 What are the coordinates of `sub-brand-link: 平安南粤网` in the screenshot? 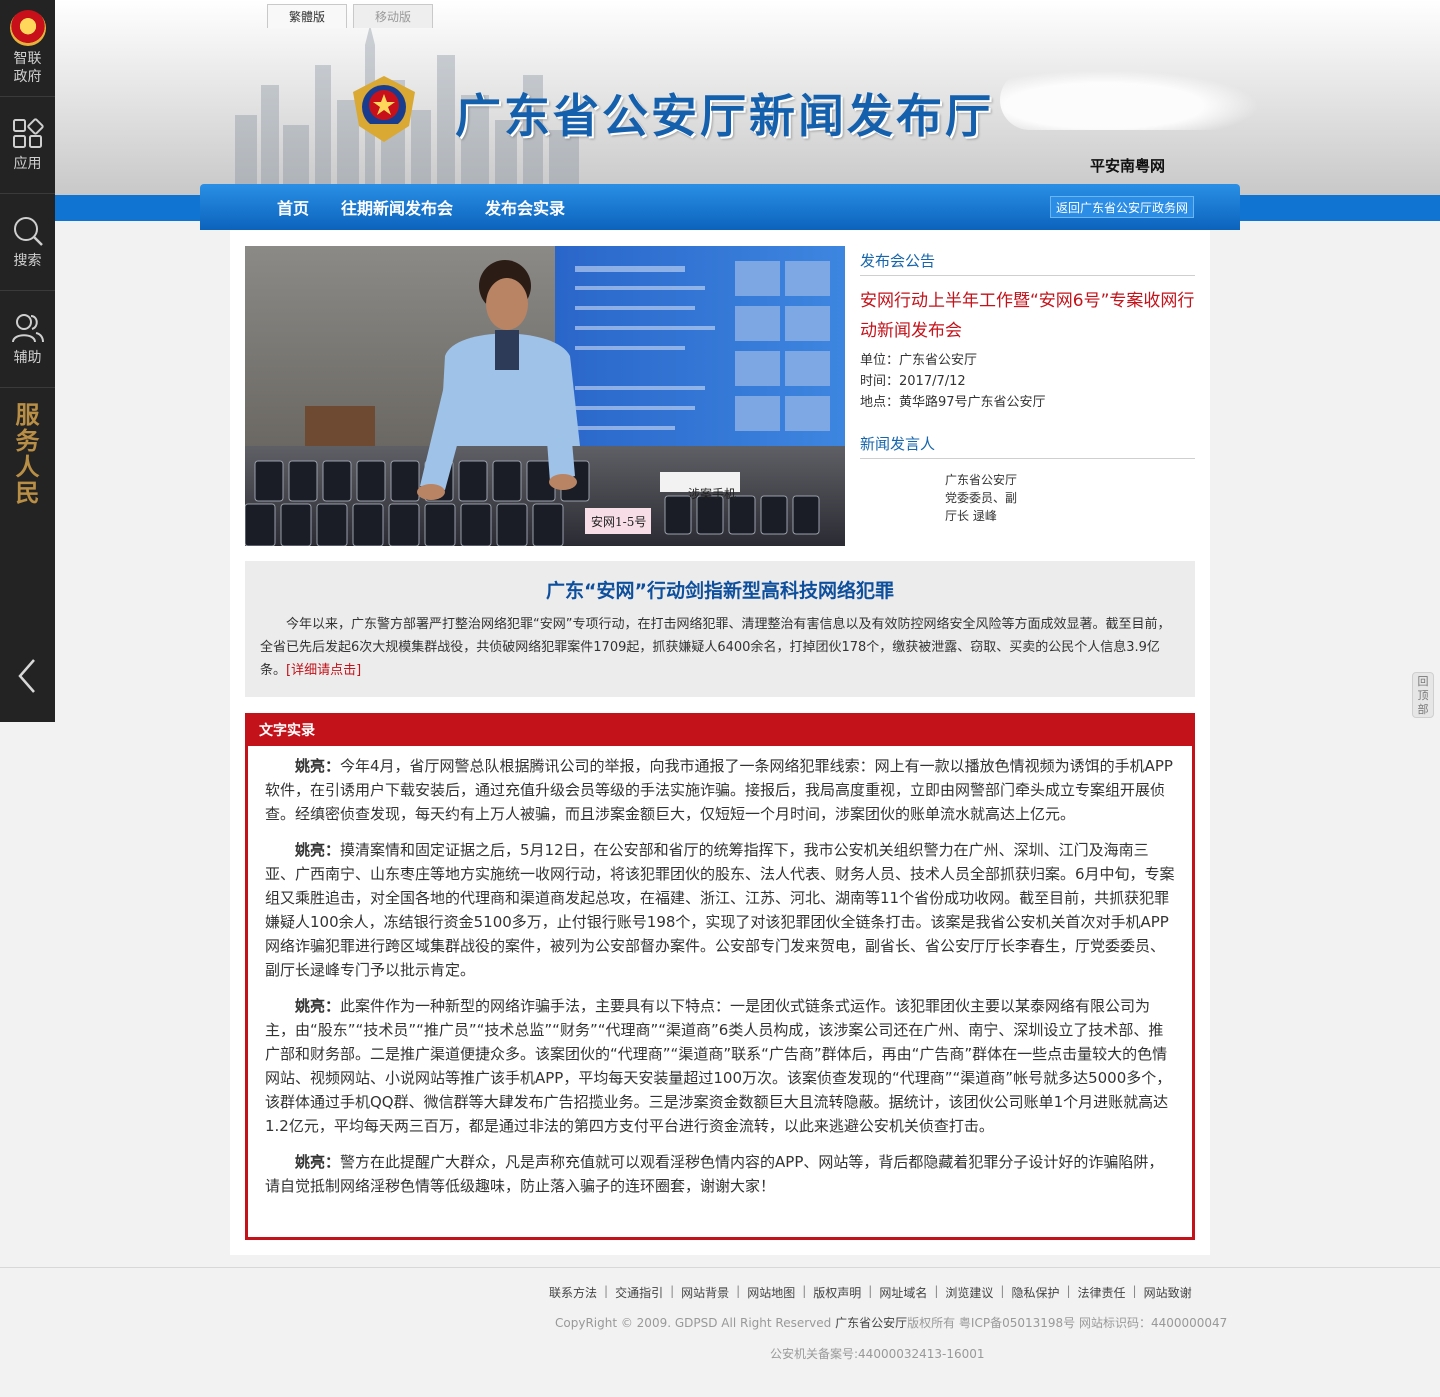 It's located at (1127, 165).